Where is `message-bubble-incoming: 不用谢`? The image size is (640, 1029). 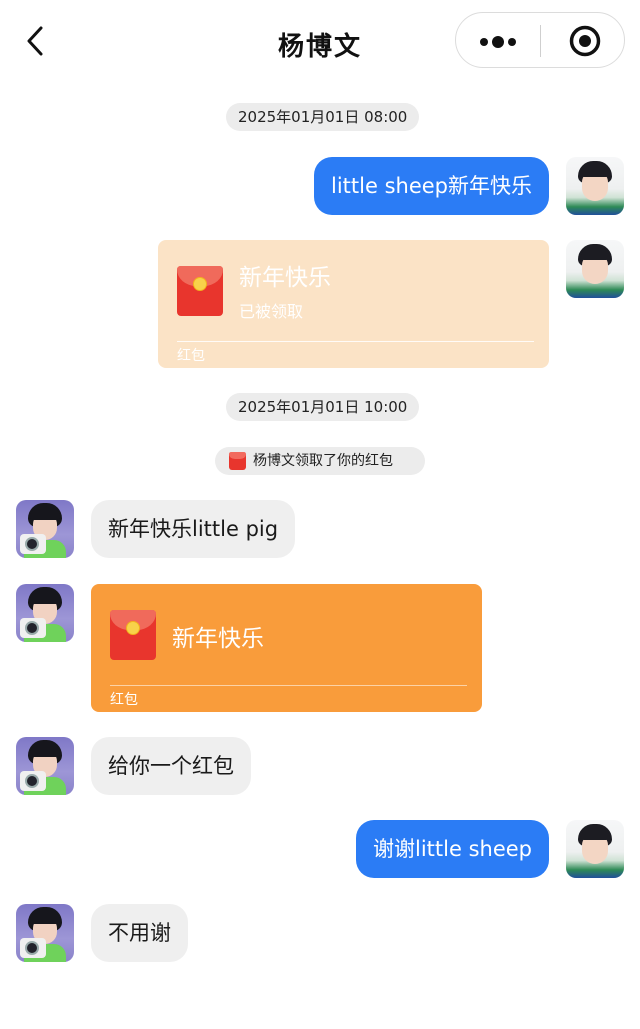
message-bubble-incoming: 不用谢 is located at coordinates (139, 933).